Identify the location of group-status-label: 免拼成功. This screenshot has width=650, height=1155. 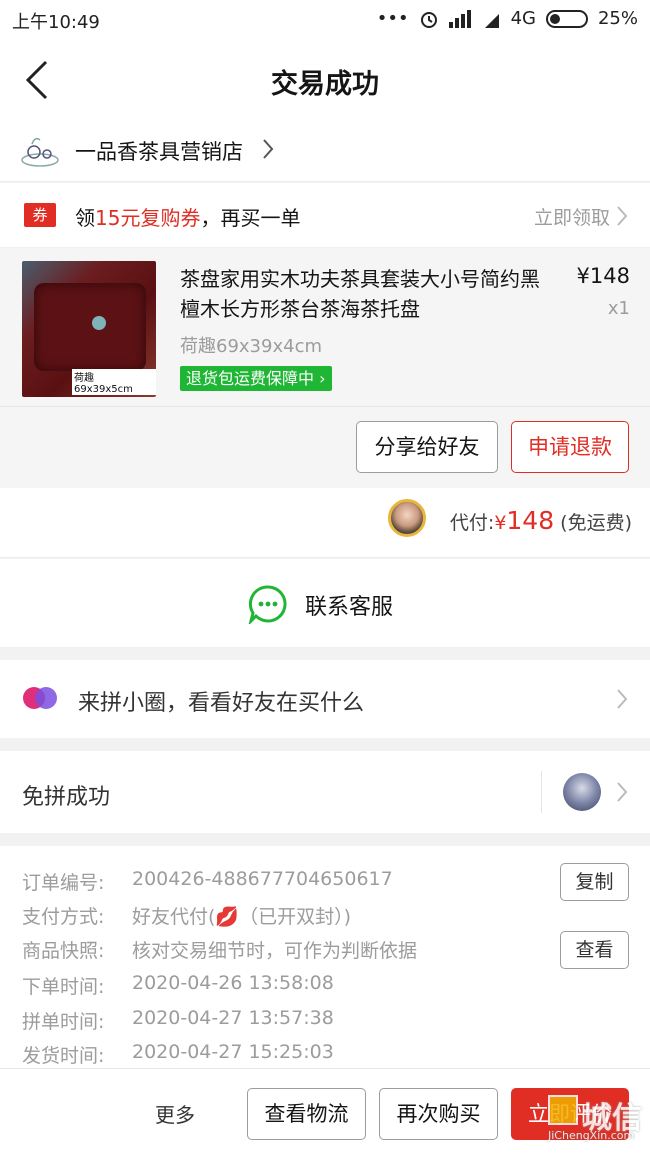
(66, 797).